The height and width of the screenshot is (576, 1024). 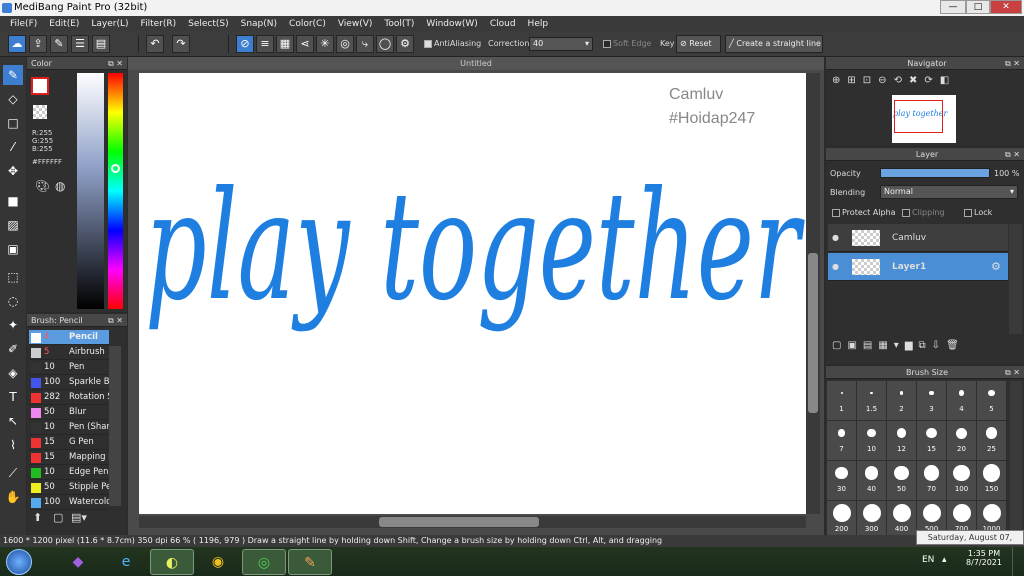 I want to click on brush-size-cell: 2, so click(x=901, y=400).